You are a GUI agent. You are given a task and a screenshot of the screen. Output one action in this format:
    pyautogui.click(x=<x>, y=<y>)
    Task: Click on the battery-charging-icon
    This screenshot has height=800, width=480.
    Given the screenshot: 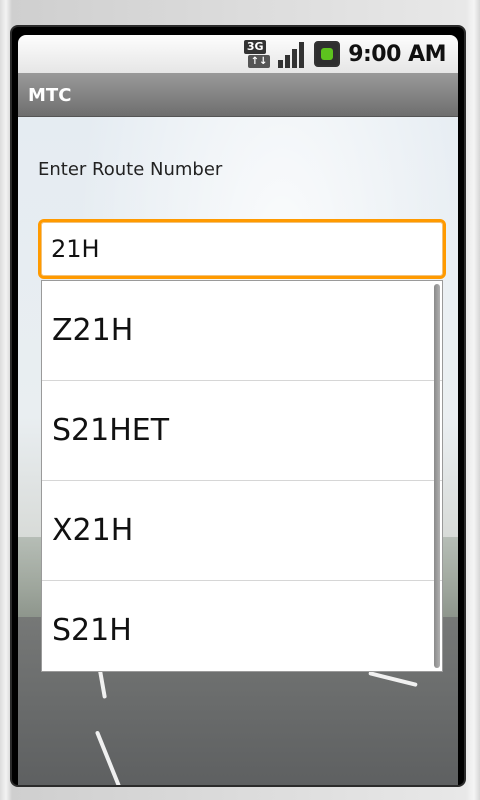 What is the action you would take?
    pyautogui.click(x=327, y=54)
    